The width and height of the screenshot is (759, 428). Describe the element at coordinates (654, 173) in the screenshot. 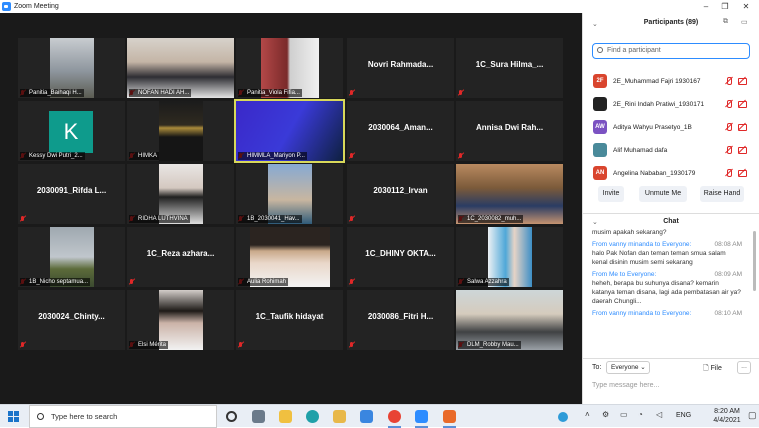

I see `participant-name: Angelina Nababan_1930179` at that location.